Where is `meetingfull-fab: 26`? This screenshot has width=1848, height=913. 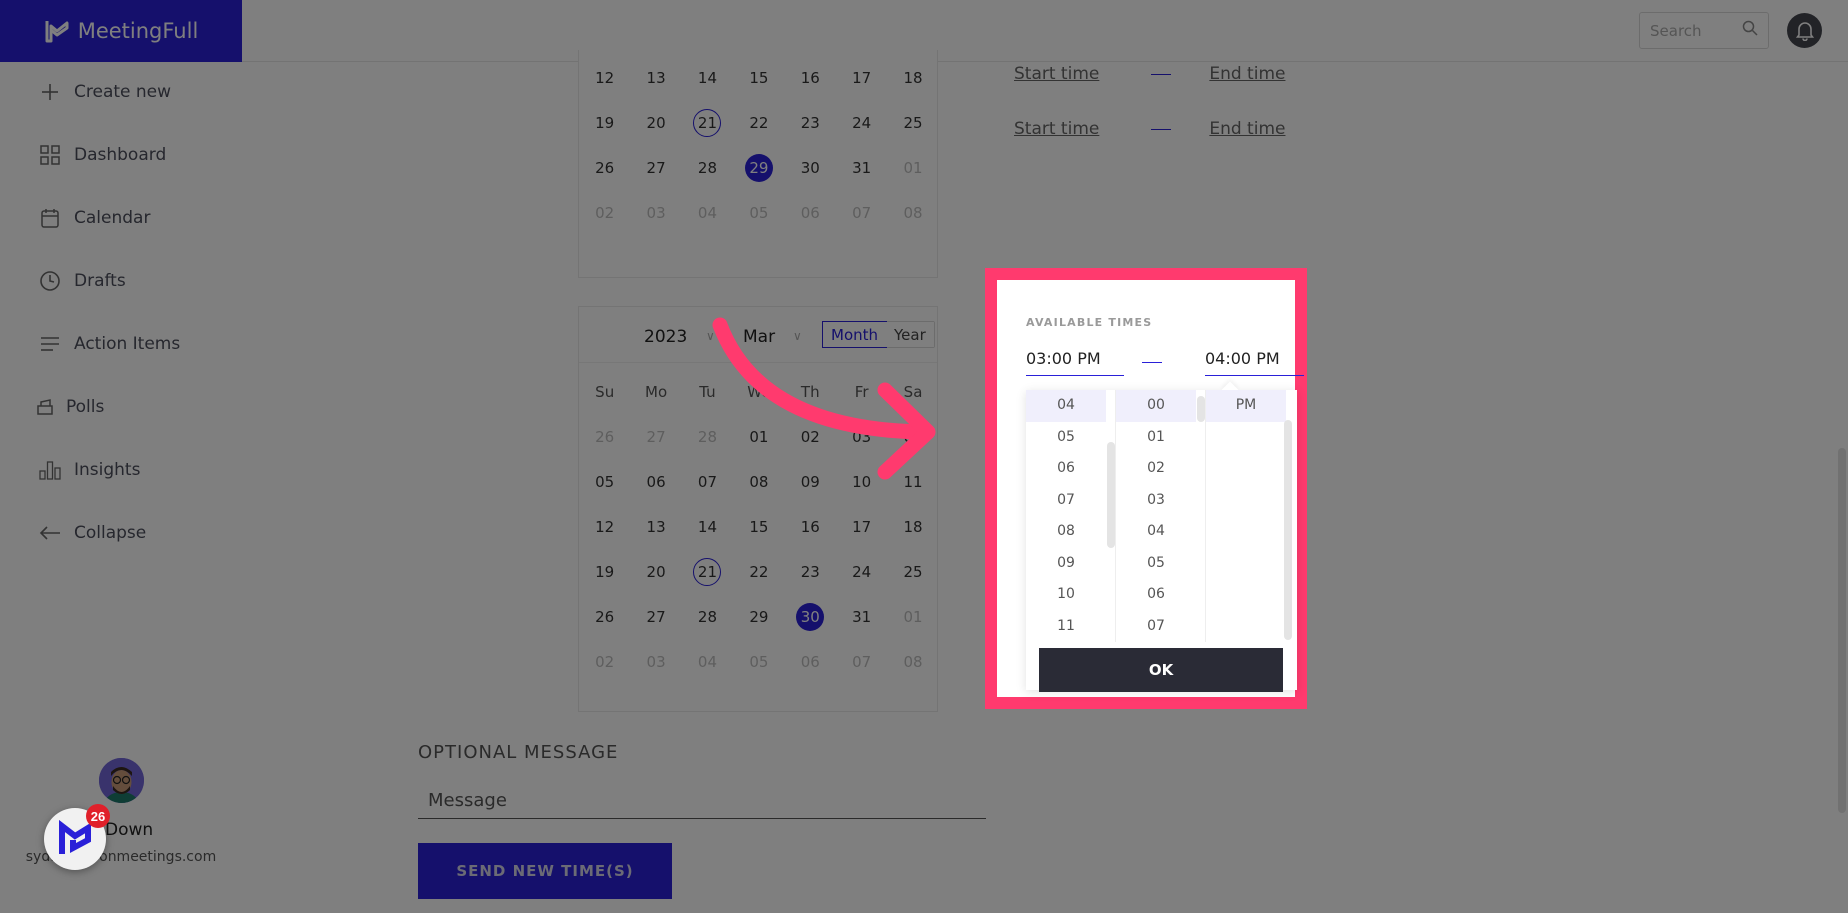 meetingfull-fab: 26 is located at coordinates (77, 837).